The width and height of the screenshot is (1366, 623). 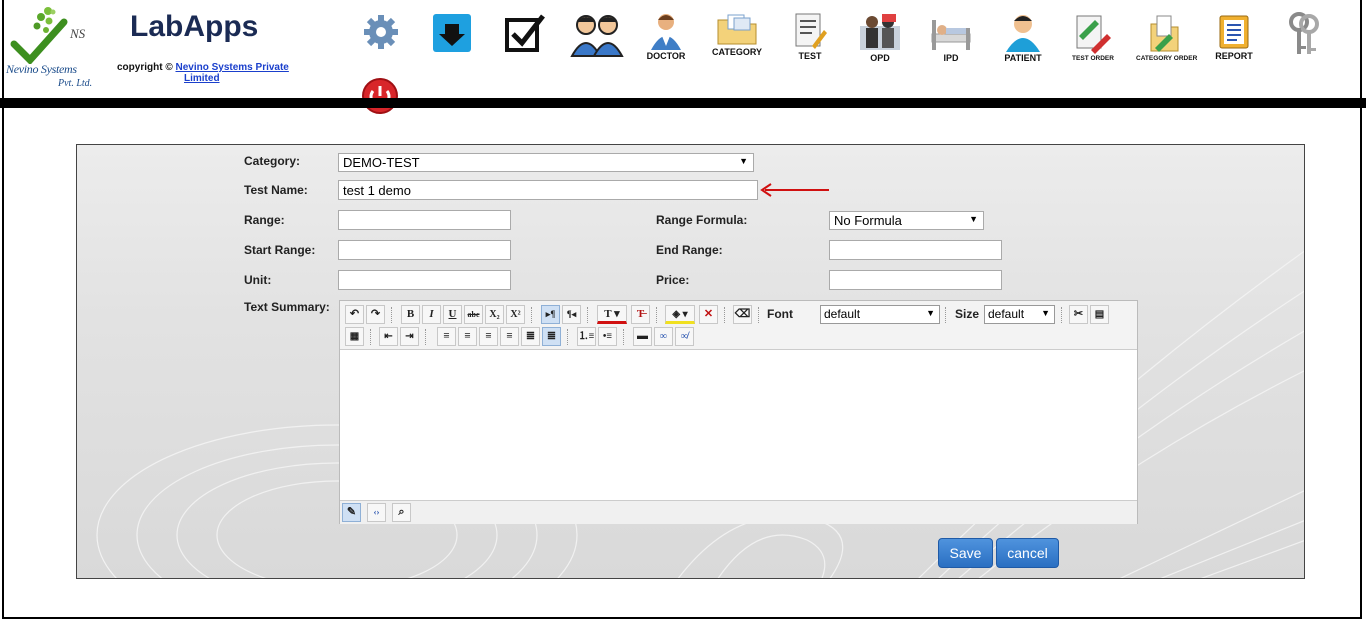 I want to click on font-select: default ▼, so click(x=880, y=314).